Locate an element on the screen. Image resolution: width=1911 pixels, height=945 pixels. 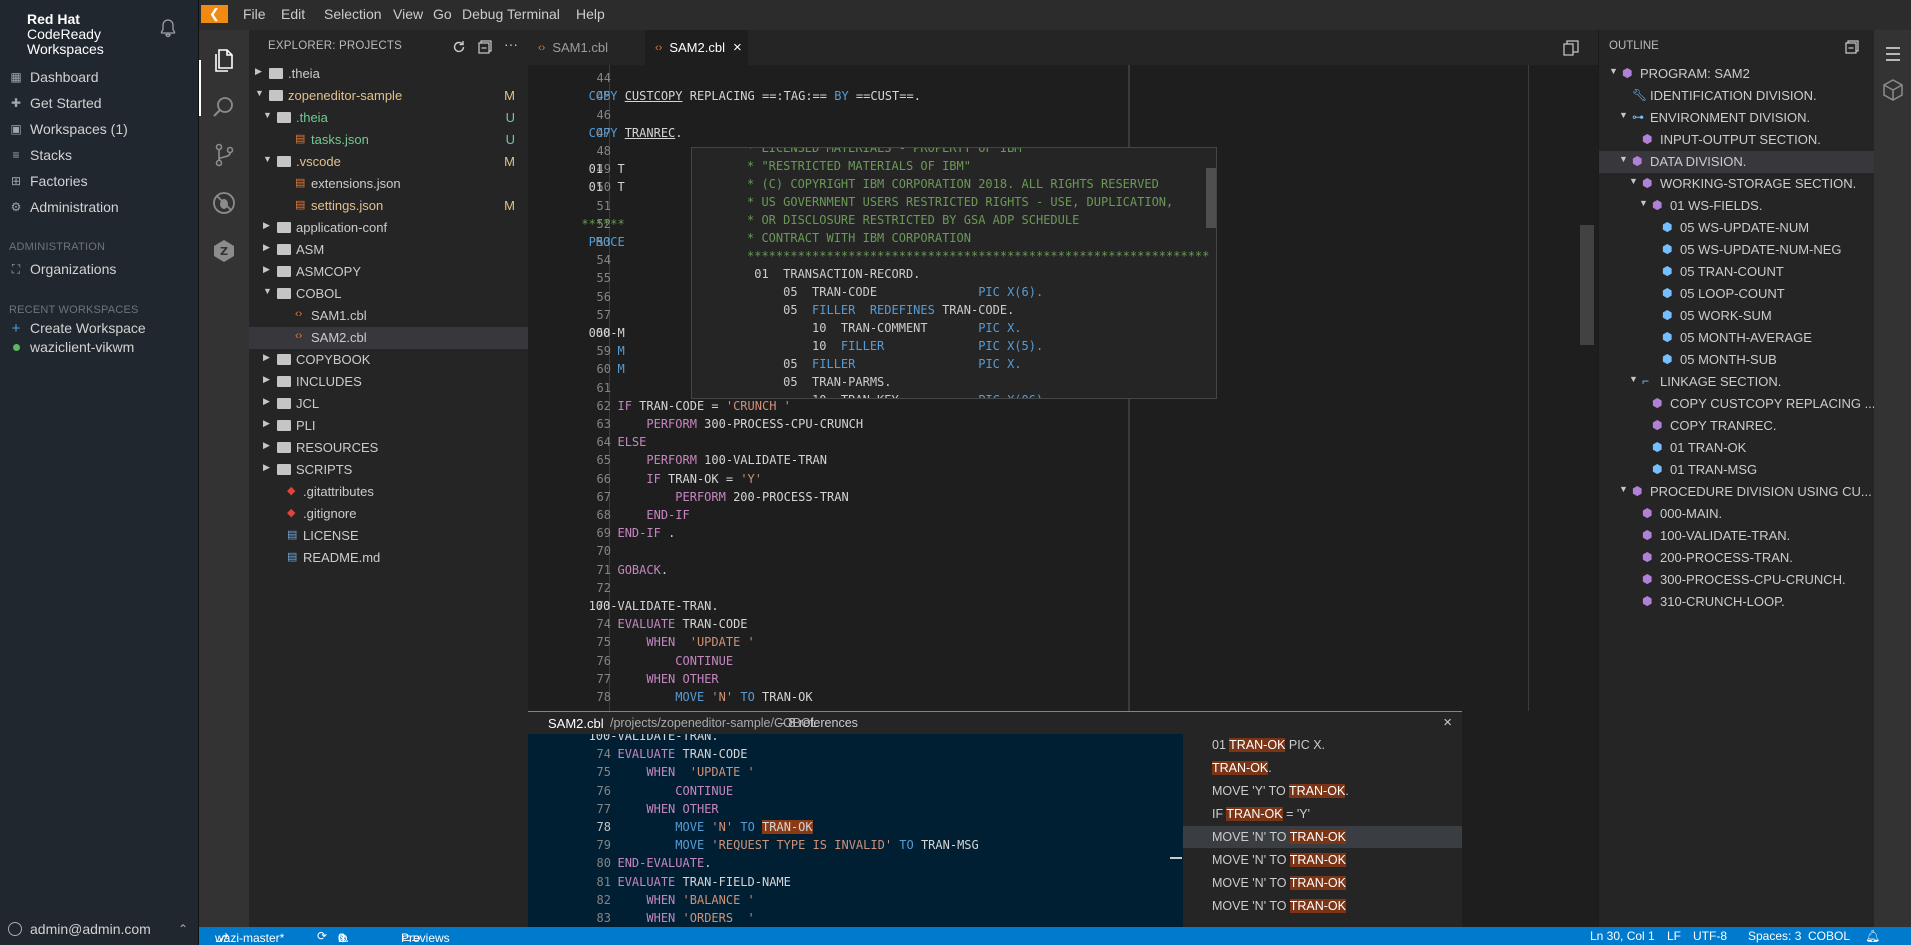
tree-folder: ▼ .vscode M is located at coordinates (388, 162).